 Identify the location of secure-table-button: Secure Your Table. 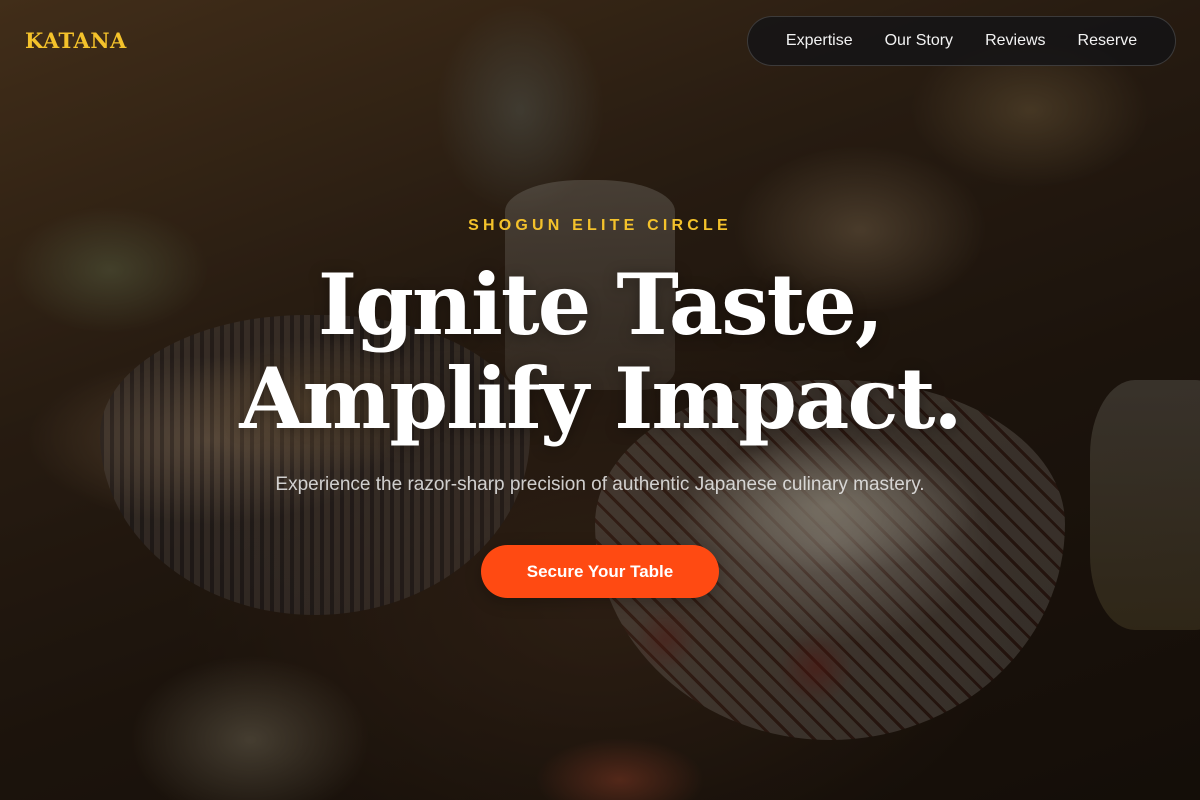
(600, 571).